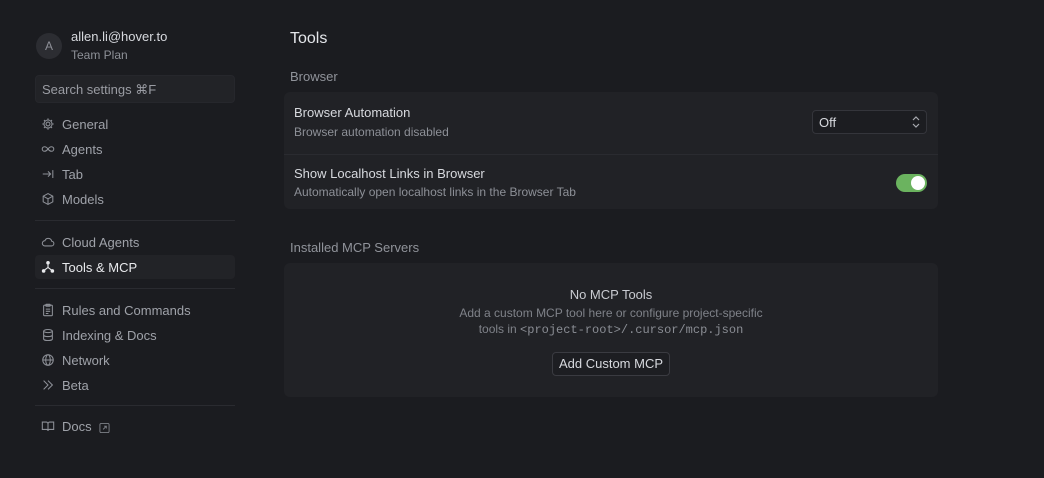  I want to click on sidebar-item-label: General, so click(85, 124).